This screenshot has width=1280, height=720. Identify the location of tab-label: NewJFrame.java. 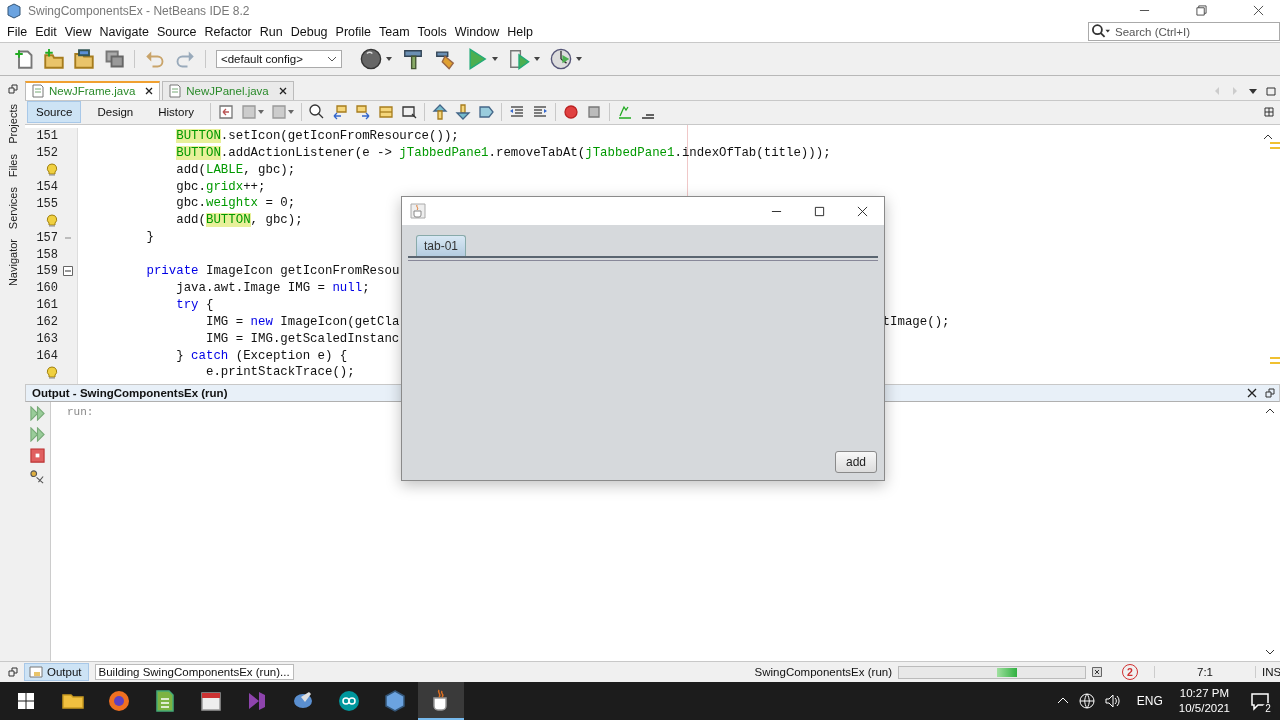
(92, 91).